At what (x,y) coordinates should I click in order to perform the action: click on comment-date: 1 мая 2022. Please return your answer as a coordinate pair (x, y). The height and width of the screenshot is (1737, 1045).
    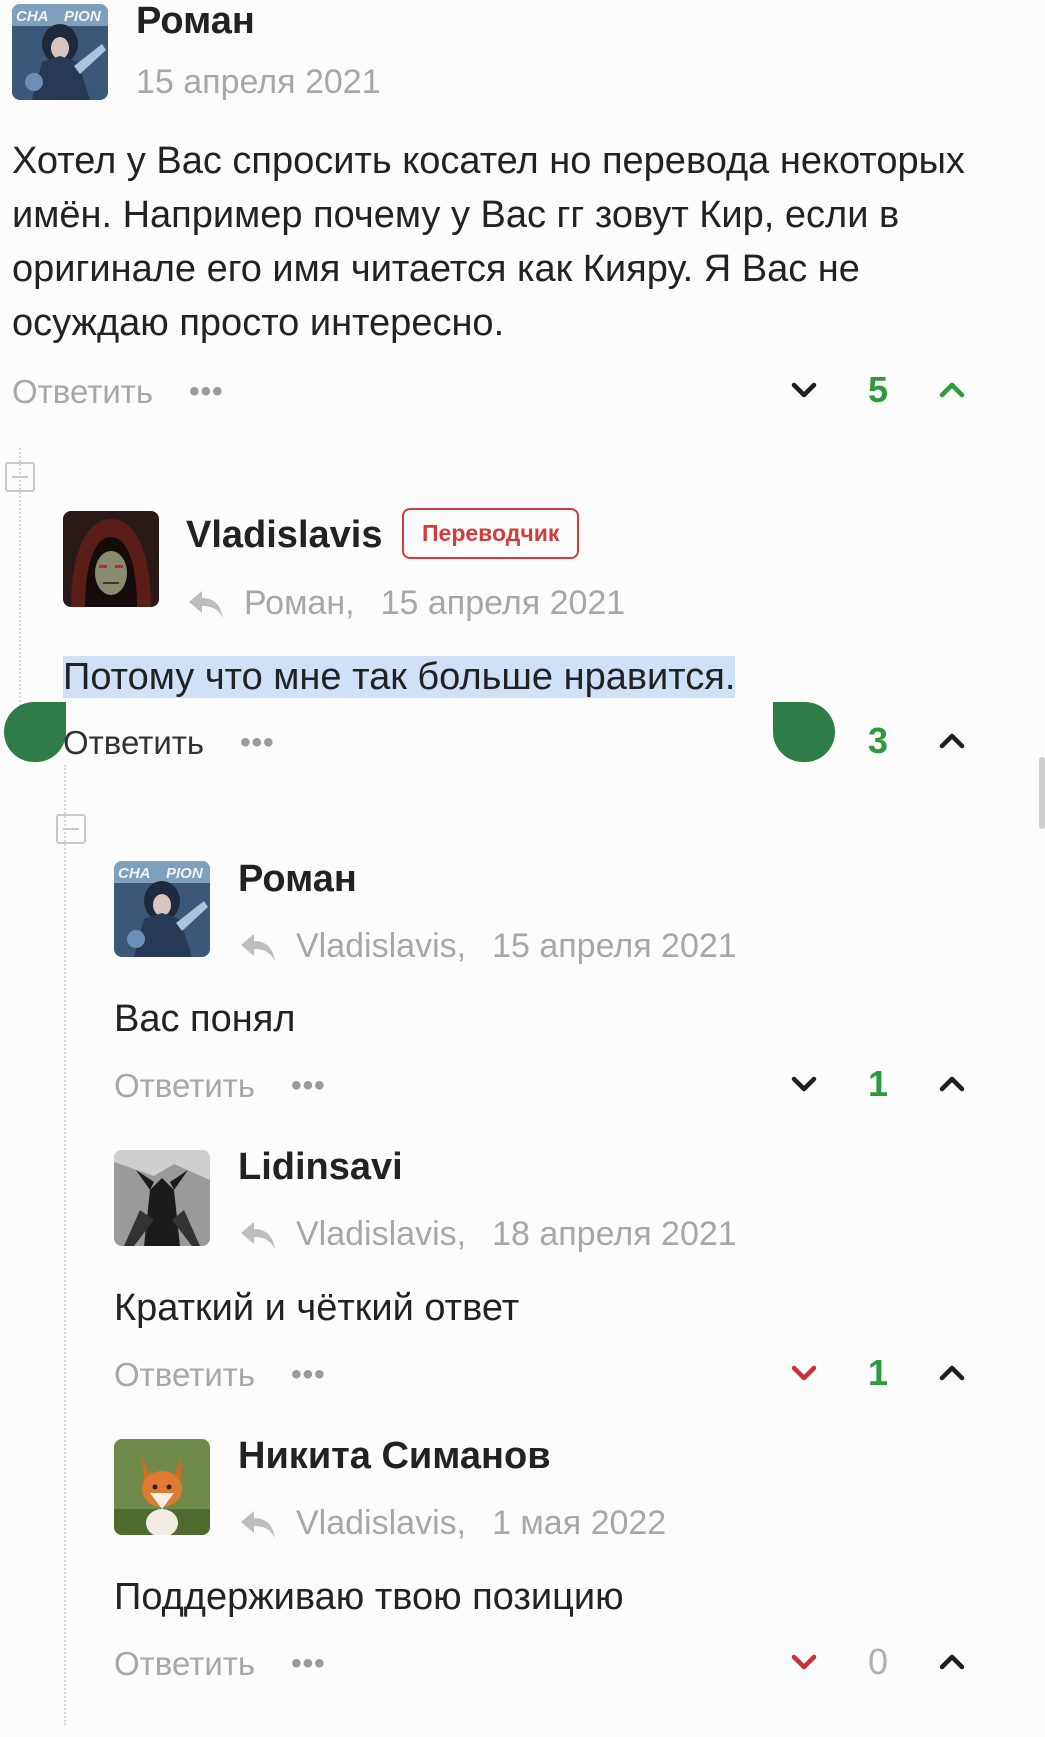
    Looking at the image, I should click on (579, 1523).